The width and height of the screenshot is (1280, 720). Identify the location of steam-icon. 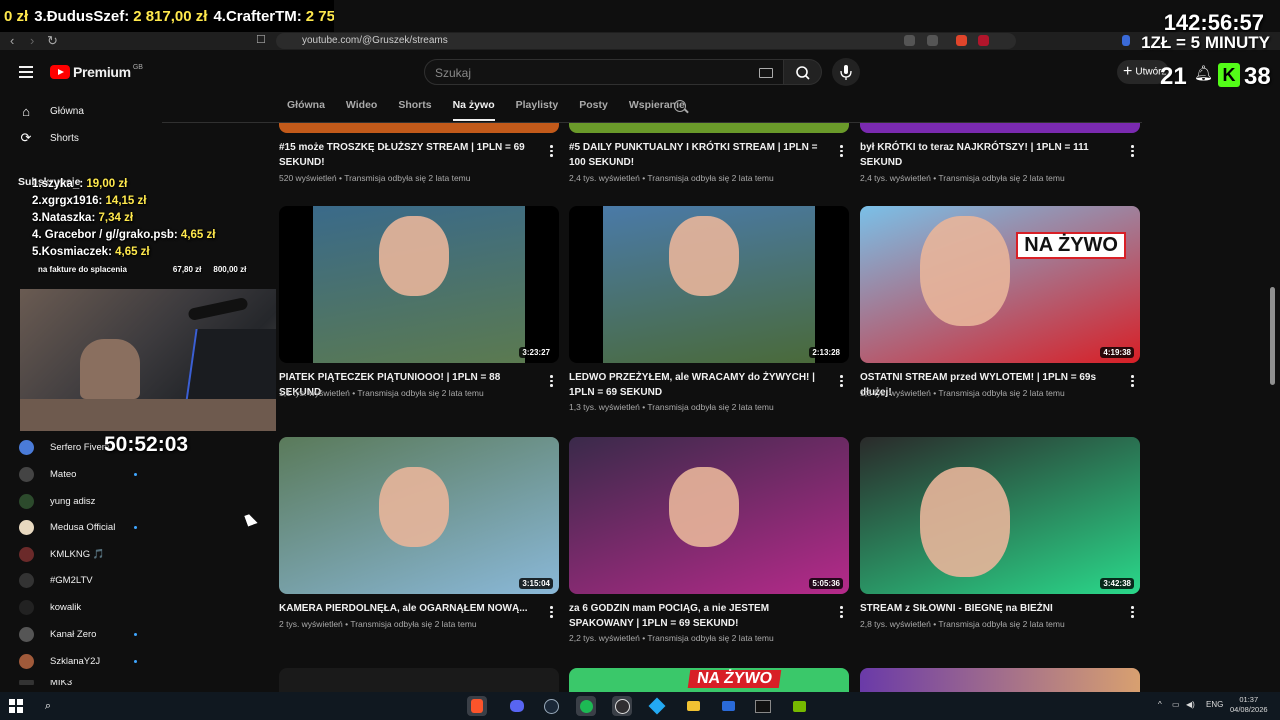
(551, 706).